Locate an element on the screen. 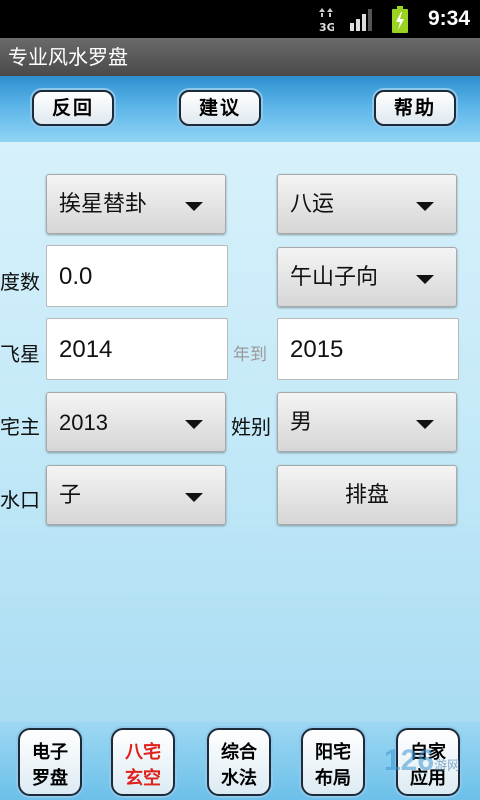 This screenshot has height=800, width=480. watermark-text: 126 is located at coordinates (409, 760).